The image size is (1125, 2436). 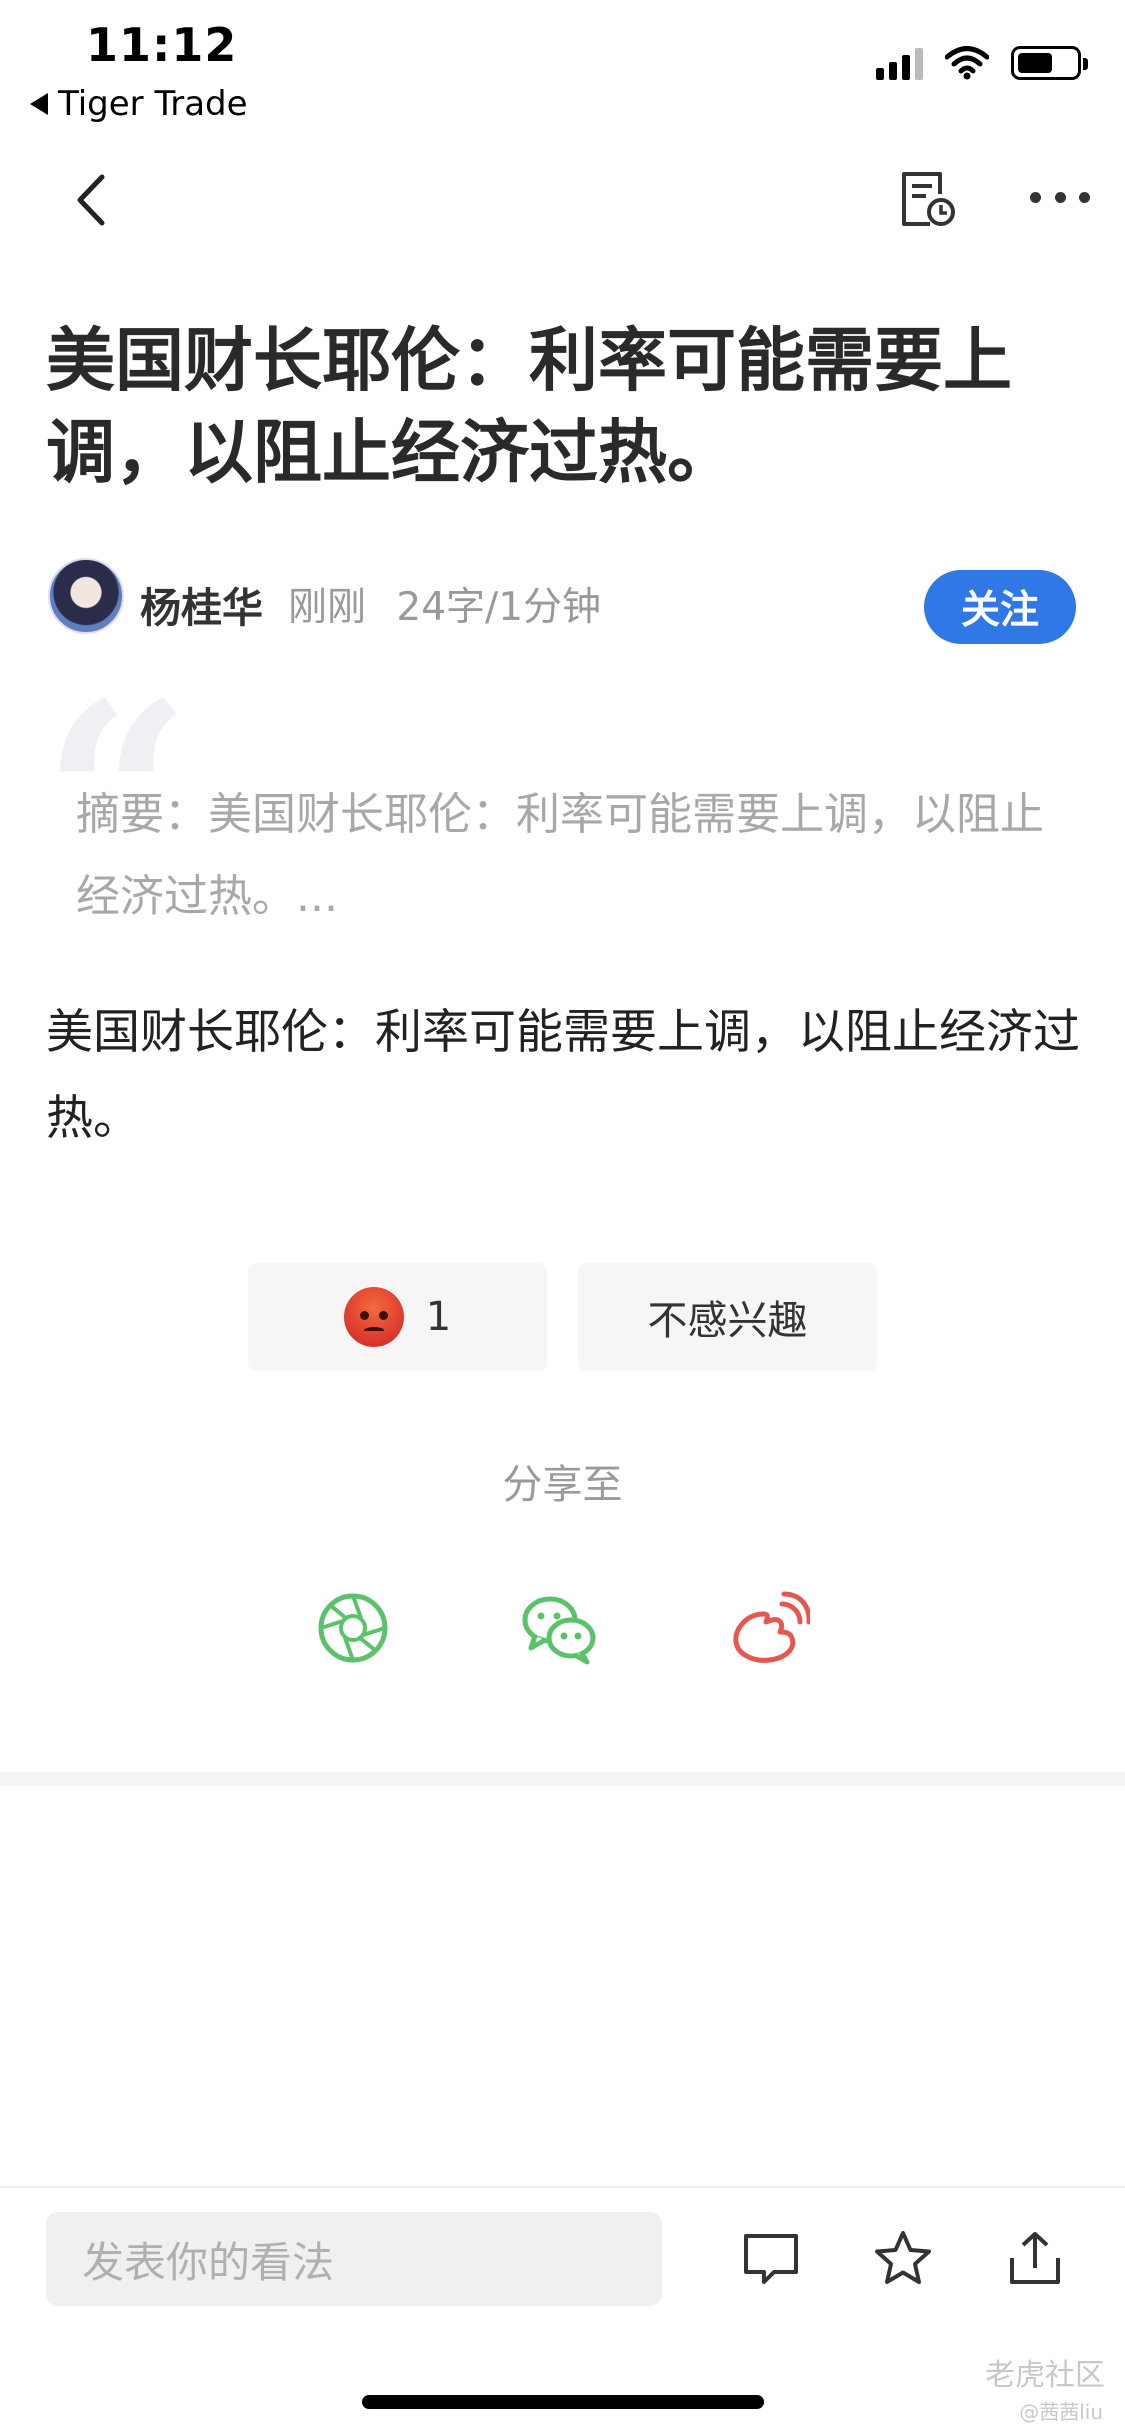 I want to click on publish-time: 刚刚, so click(x=327, y=607).